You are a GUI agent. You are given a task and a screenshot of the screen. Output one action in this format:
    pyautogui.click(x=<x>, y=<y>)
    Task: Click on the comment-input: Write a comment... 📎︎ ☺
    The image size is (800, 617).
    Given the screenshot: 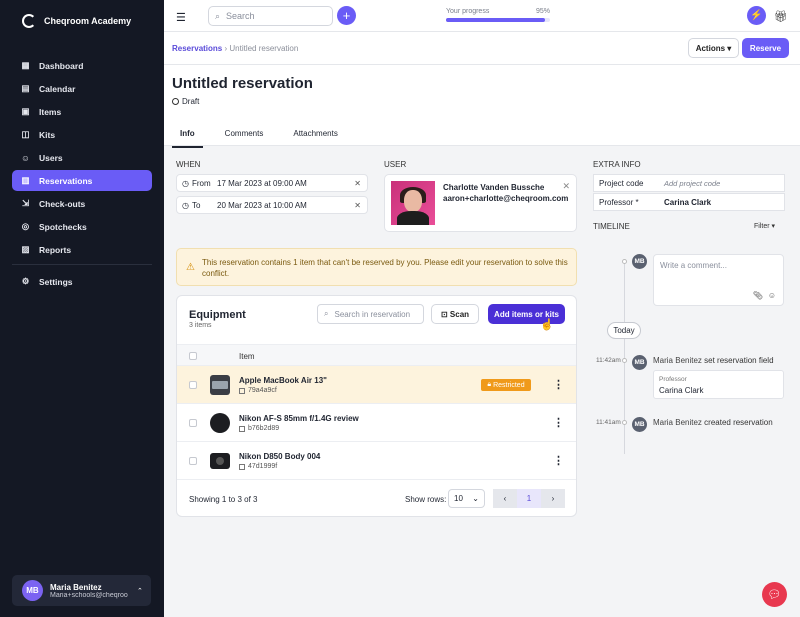 What is the action you would take?
    pyautogui.click(x=718, y=280)
    